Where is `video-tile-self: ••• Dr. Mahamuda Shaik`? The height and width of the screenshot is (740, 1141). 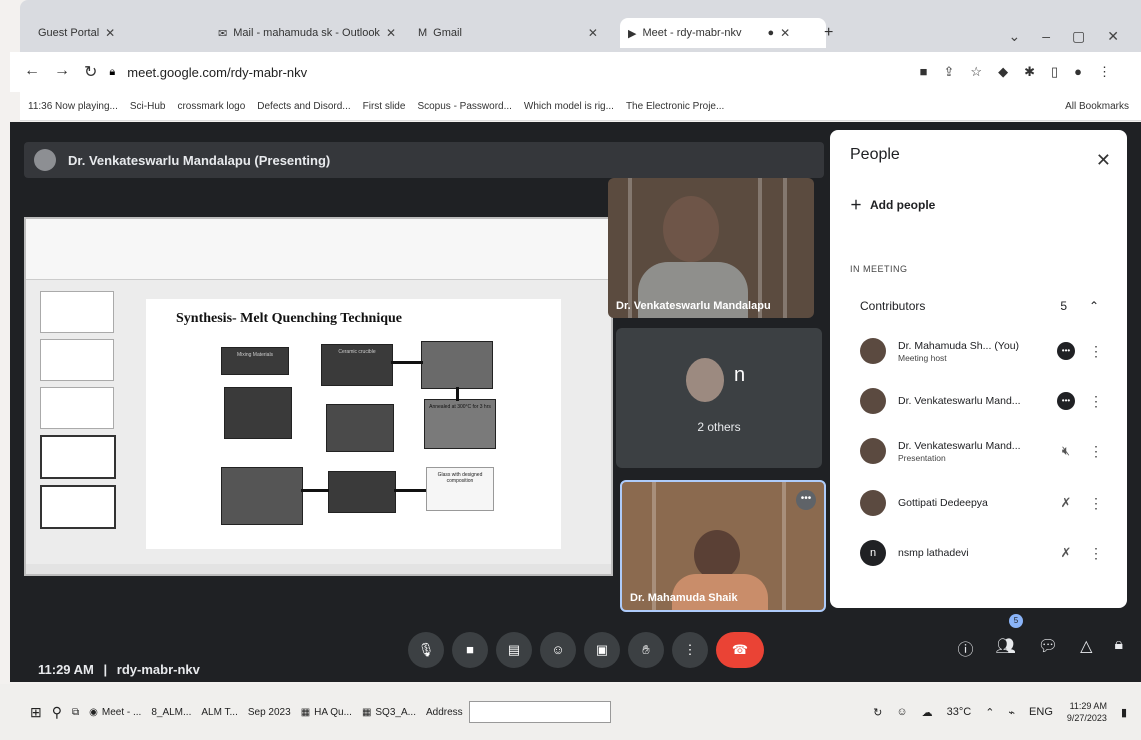 video-tile-self: ••• Dr. Mahamuda Shaik is located at coordinates (723, 546).